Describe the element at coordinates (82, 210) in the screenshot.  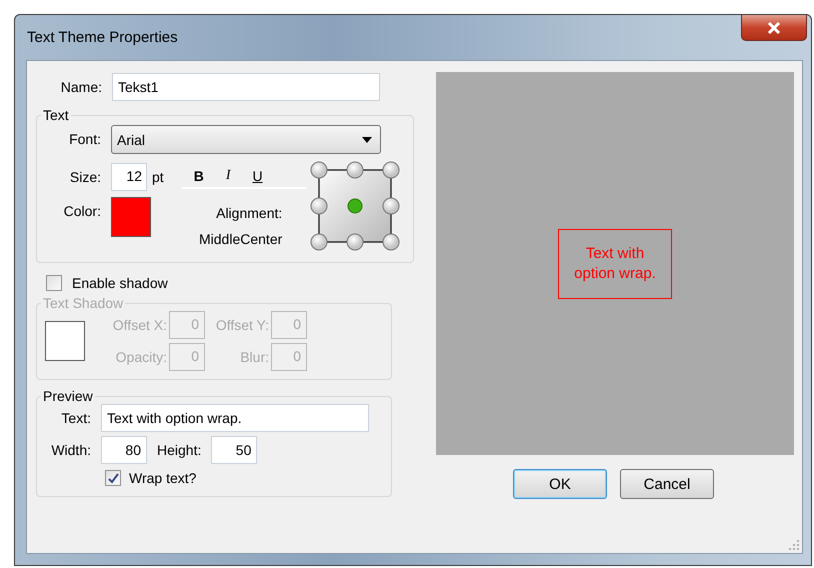
I see `field-label: Color:` at that location.